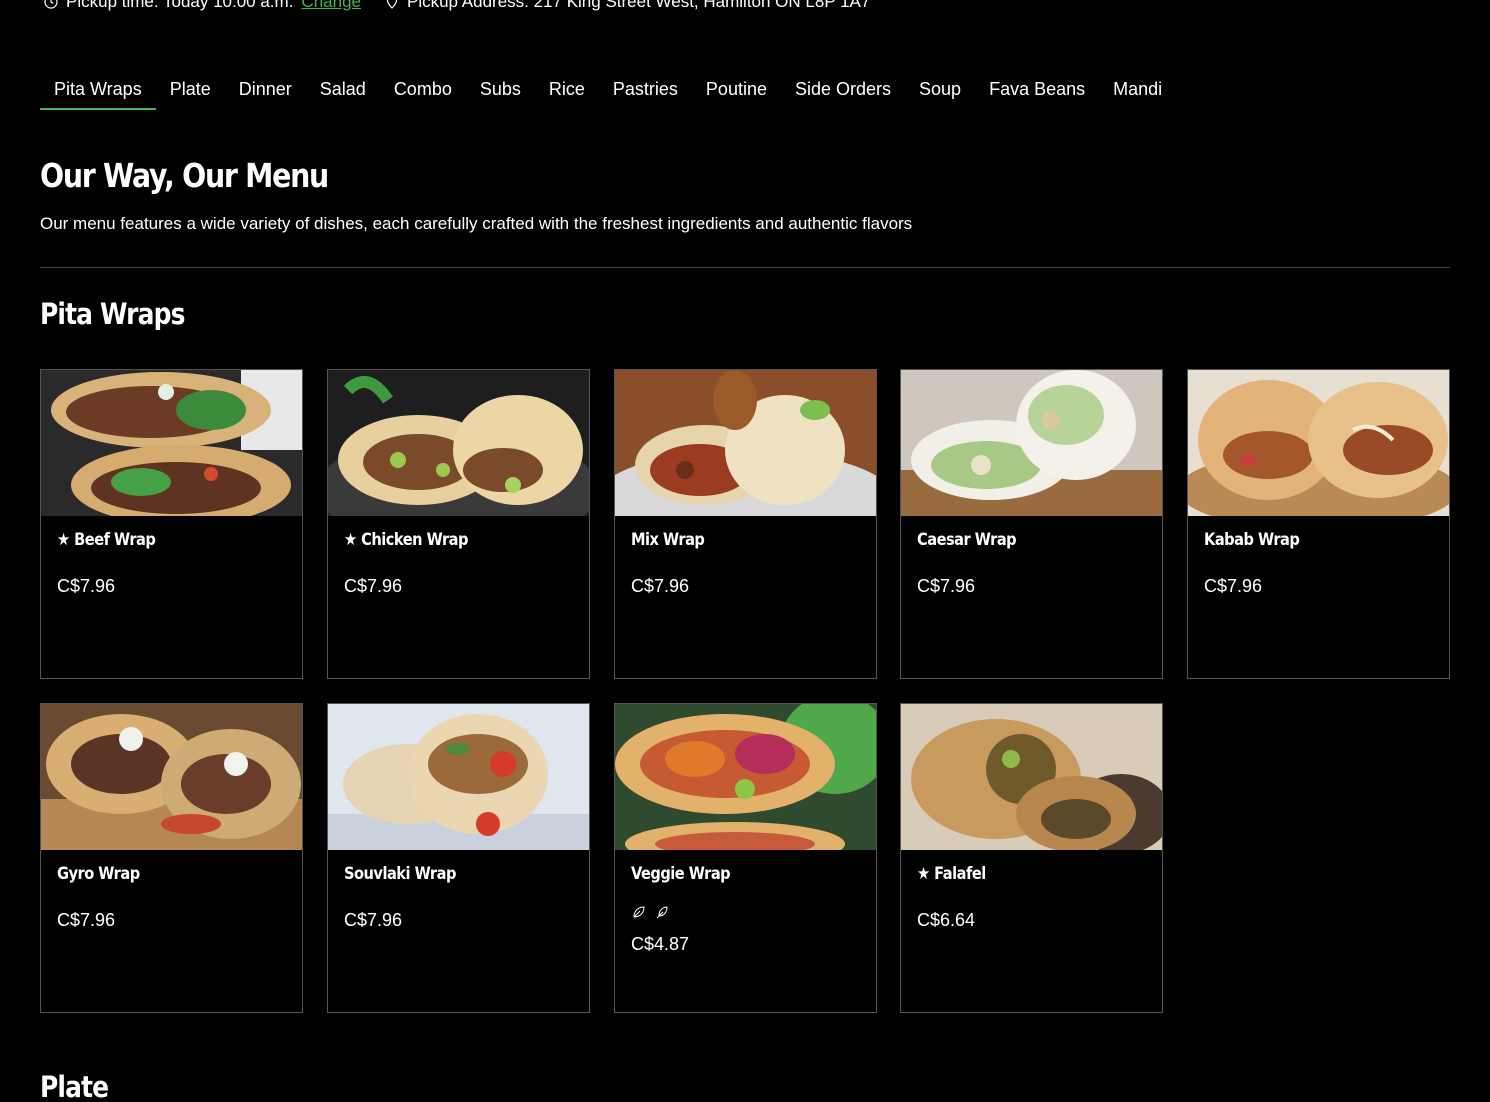 This screenshot has width=1490, height=1102. Describe the element at coordinates (171, 858) in the screenshot. I see `menu-item-card: Gyro Wrap C$7.96` at that location.